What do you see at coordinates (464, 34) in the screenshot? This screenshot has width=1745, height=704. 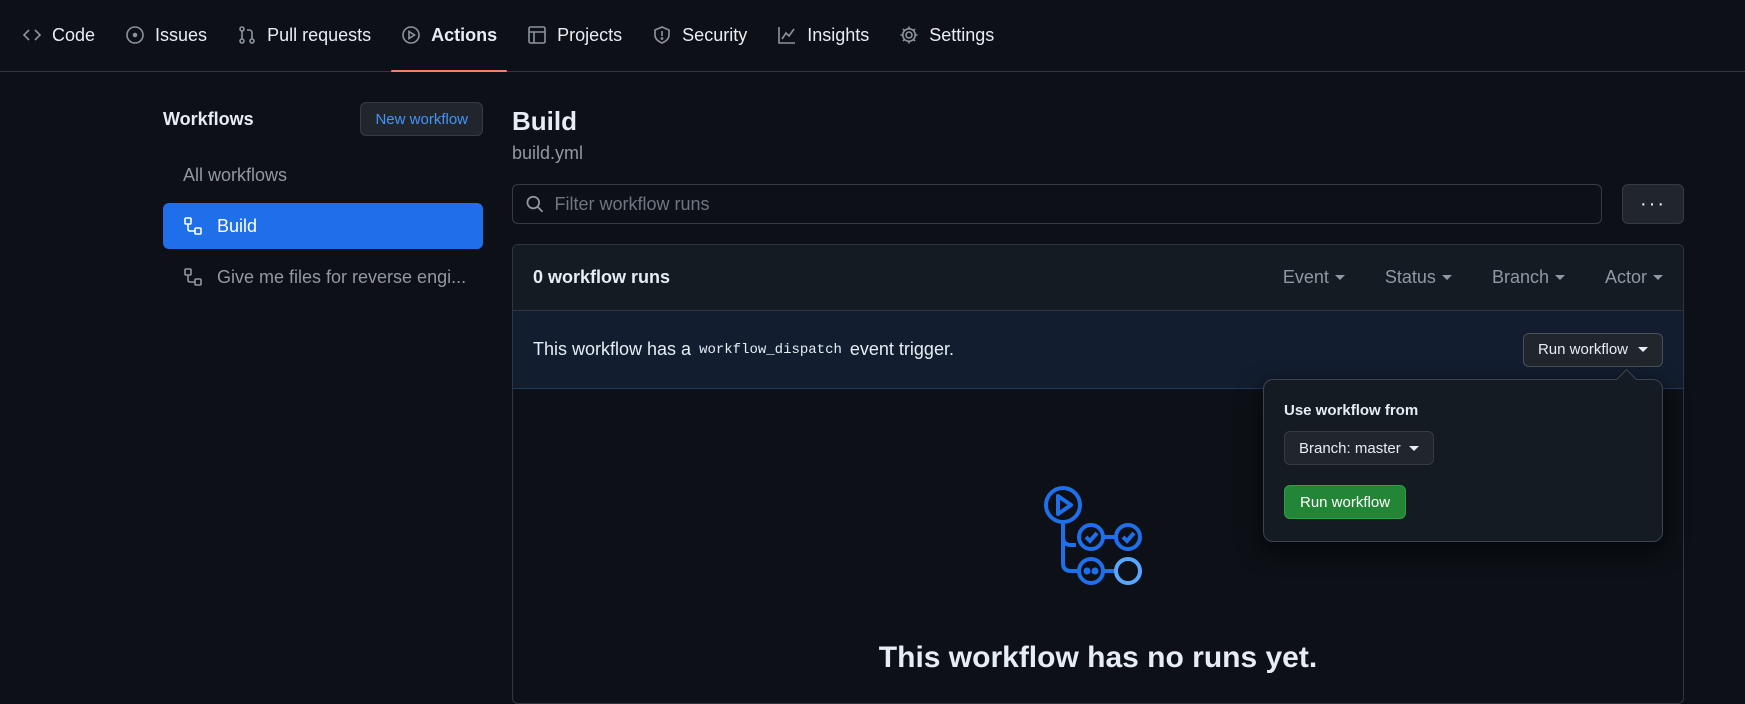 I see `tab-label: Actions` at bounding box center [464, 34].